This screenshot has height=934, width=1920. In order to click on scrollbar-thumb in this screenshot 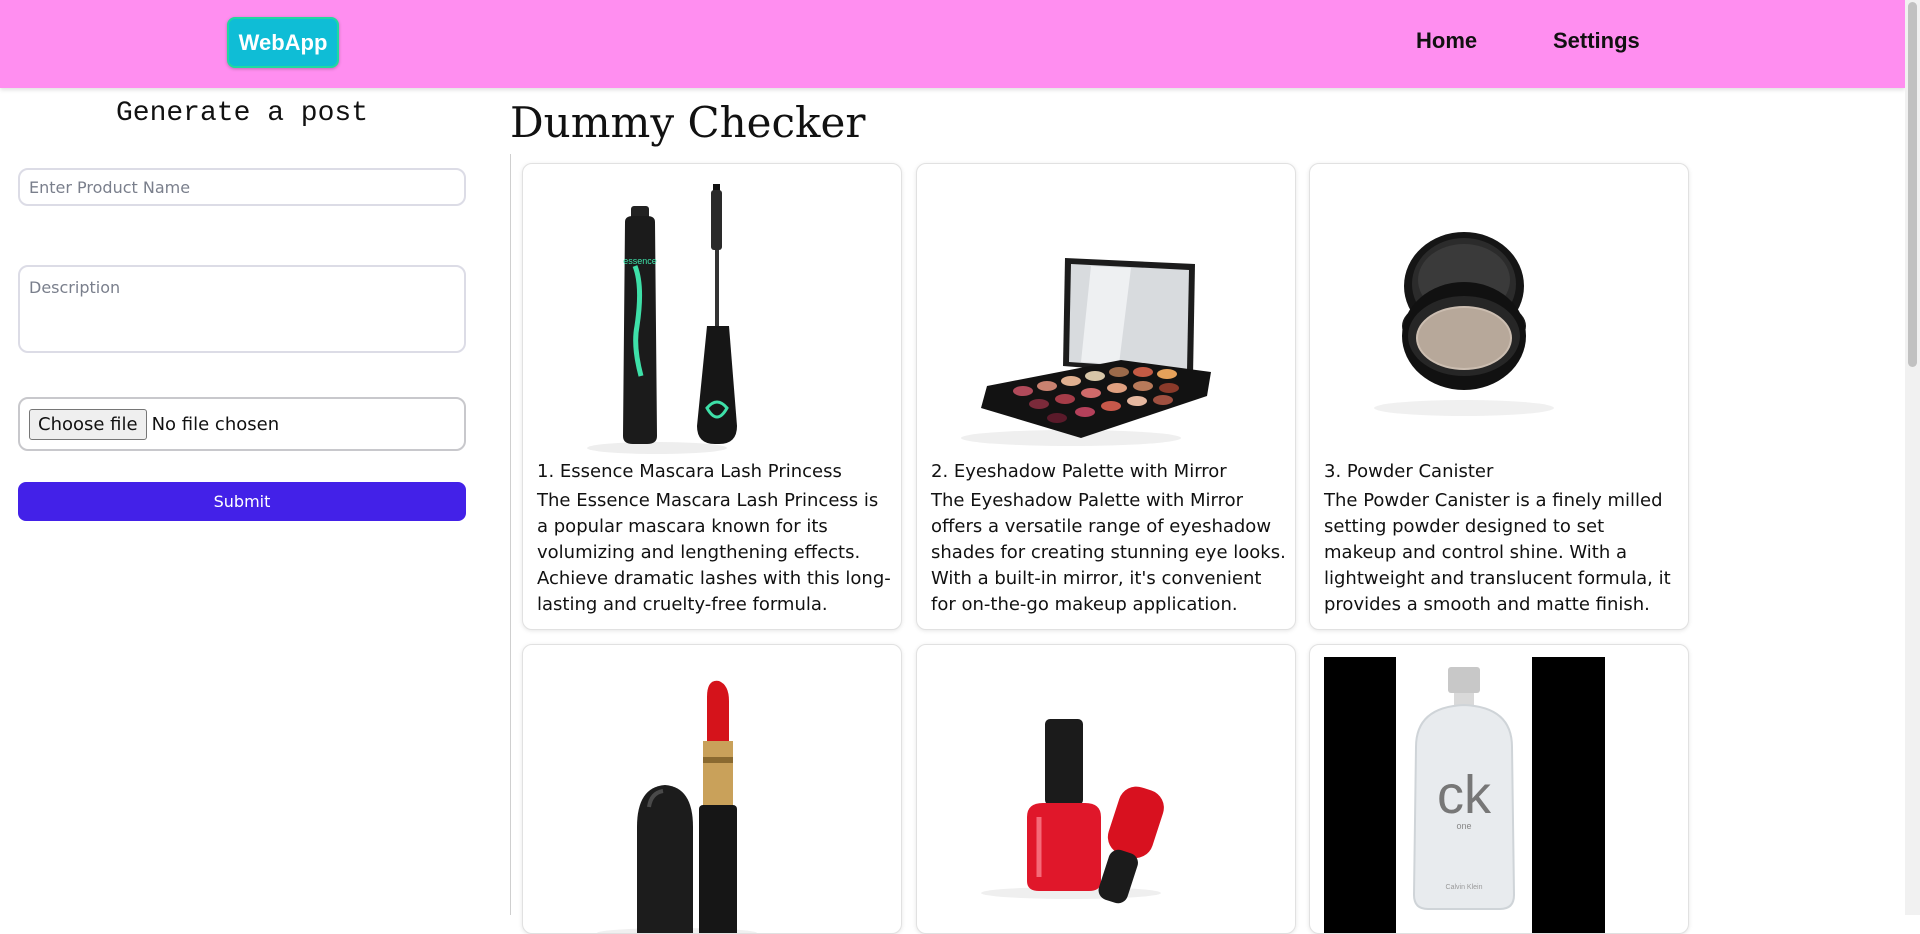, I will do `click(1912, 184)`.